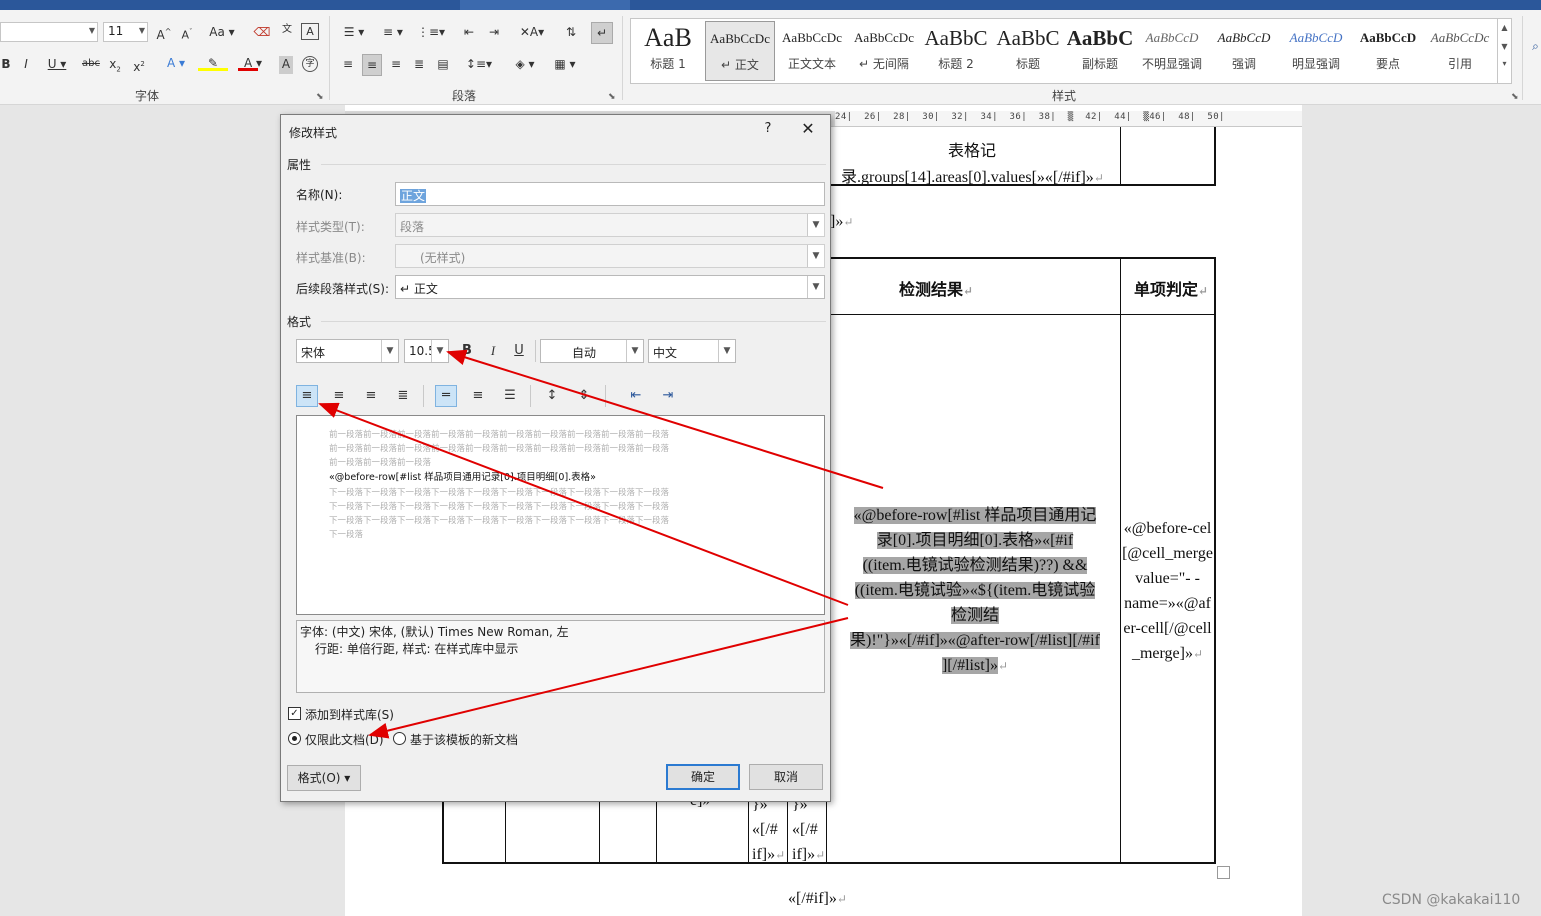 The width and height of the screenshot is (1541, 916). I want to click on one-half-spacing-icon: ≡, so click(478, 396).